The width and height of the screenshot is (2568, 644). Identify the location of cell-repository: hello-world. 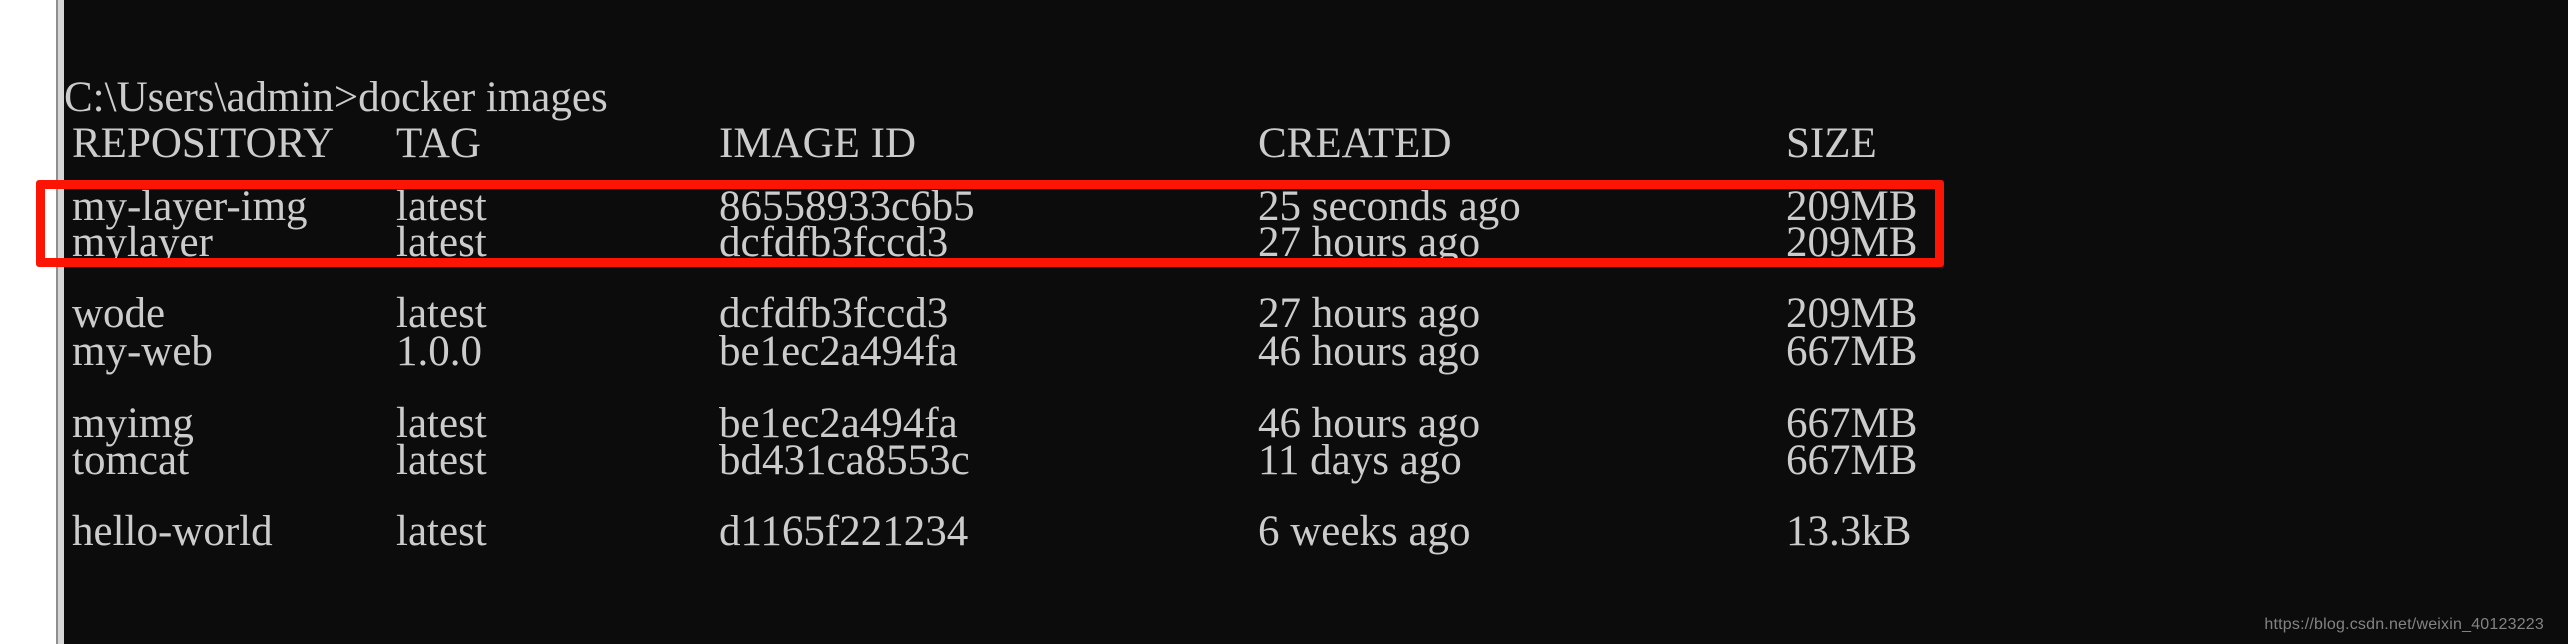
(172, 531).